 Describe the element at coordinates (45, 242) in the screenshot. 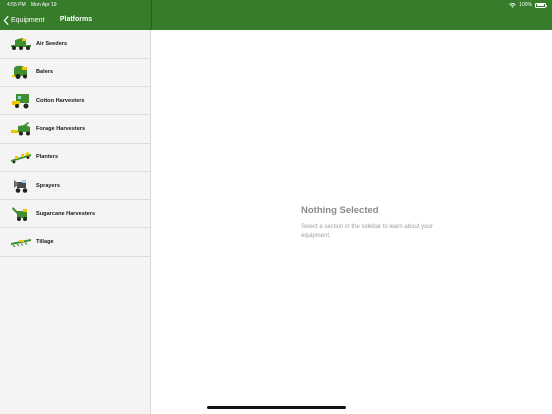

I see `sidebar-item-label: Tillage` at that location.